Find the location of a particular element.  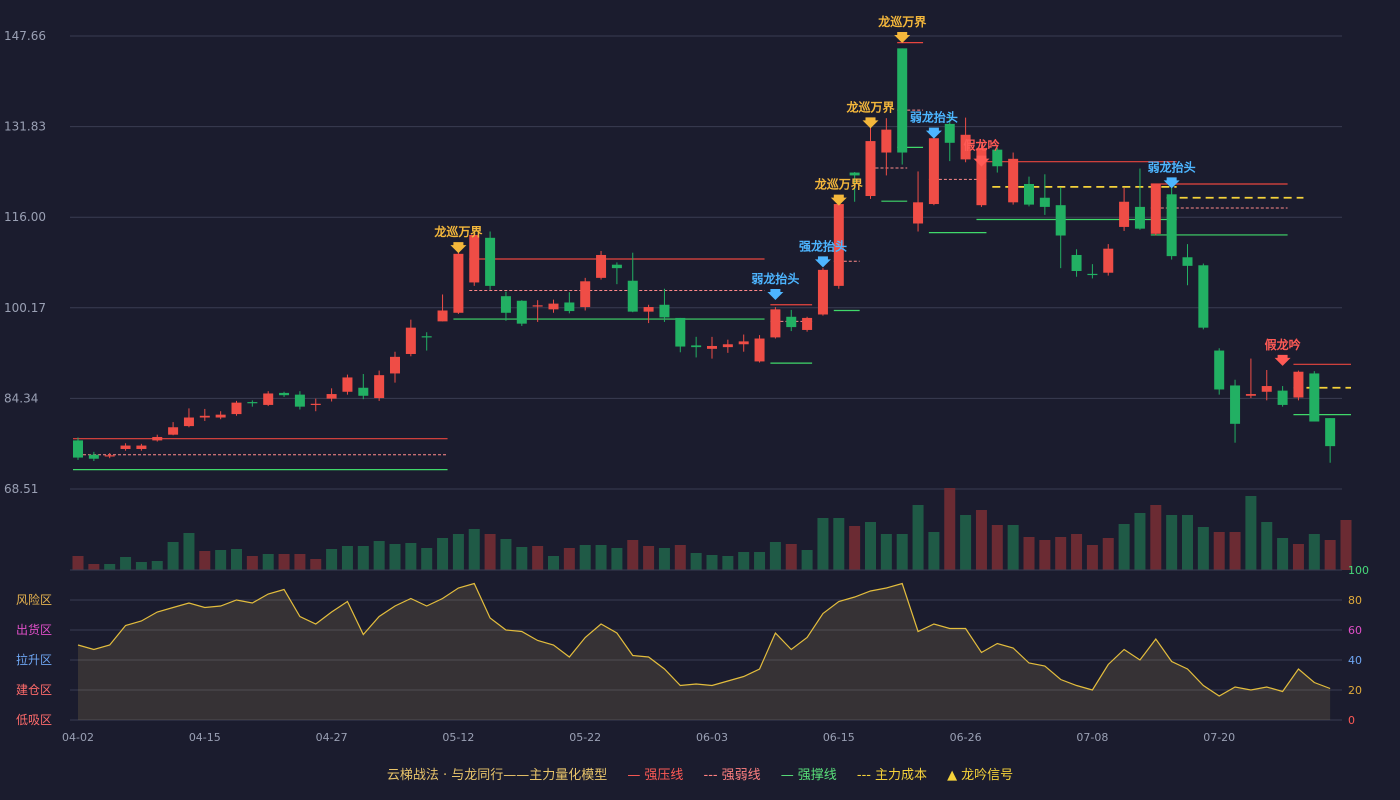

legend-support-line: — 强撑线 is located at coordinates (809, 773).